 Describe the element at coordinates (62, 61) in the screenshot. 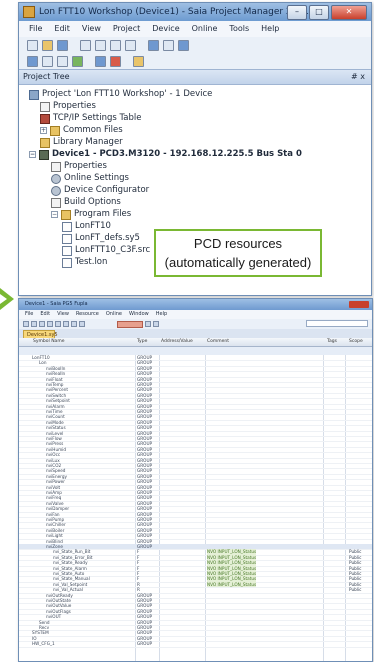

I see `download-icon` at that location.